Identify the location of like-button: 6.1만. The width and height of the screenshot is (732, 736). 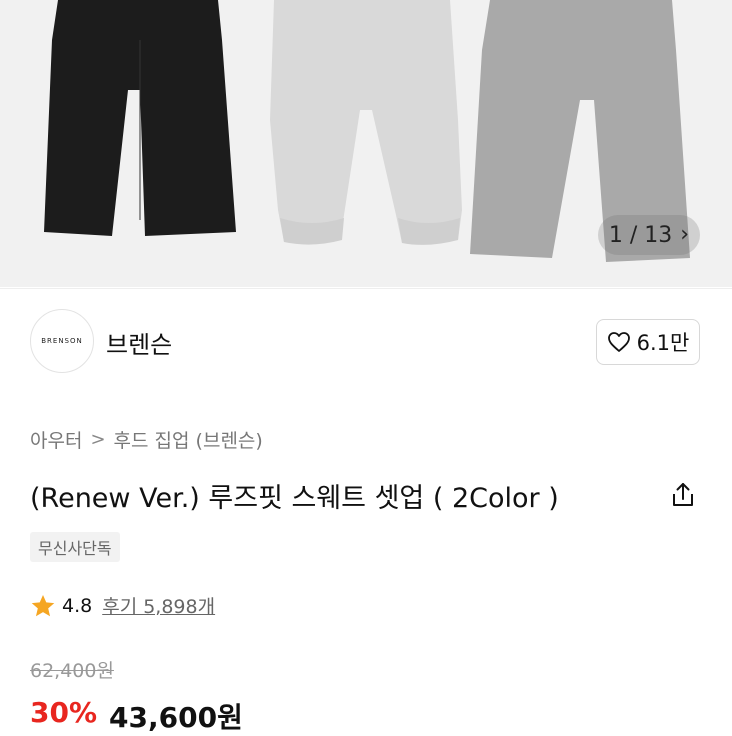
(648, 342).